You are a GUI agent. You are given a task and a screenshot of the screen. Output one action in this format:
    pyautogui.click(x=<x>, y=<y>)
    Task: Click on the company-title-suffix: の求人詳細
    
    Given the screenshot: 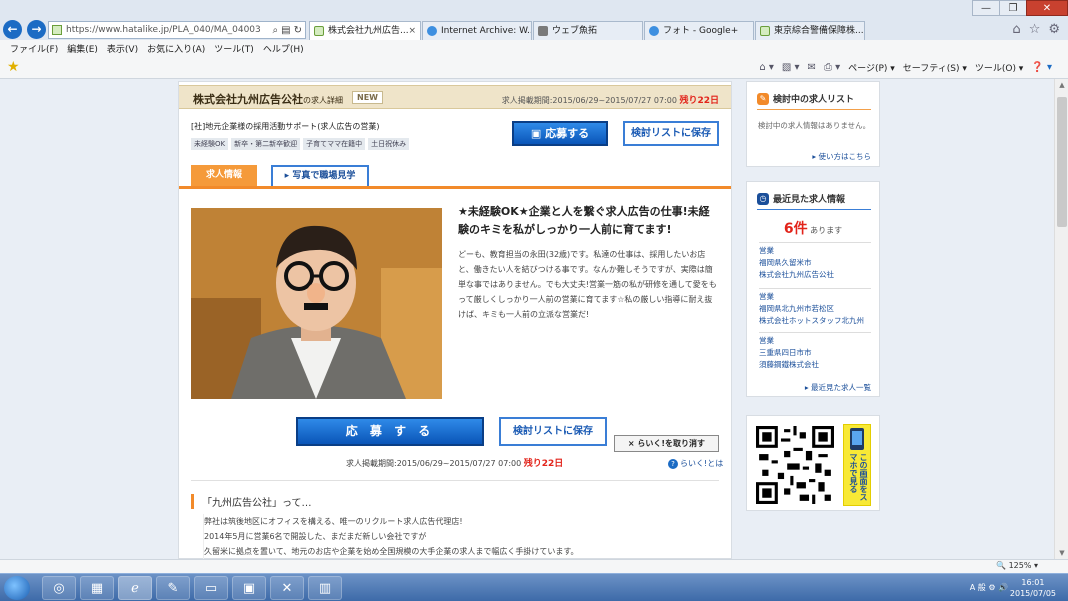 What is the action you would take?
    pyautogui.click(x=323, y=100)
    